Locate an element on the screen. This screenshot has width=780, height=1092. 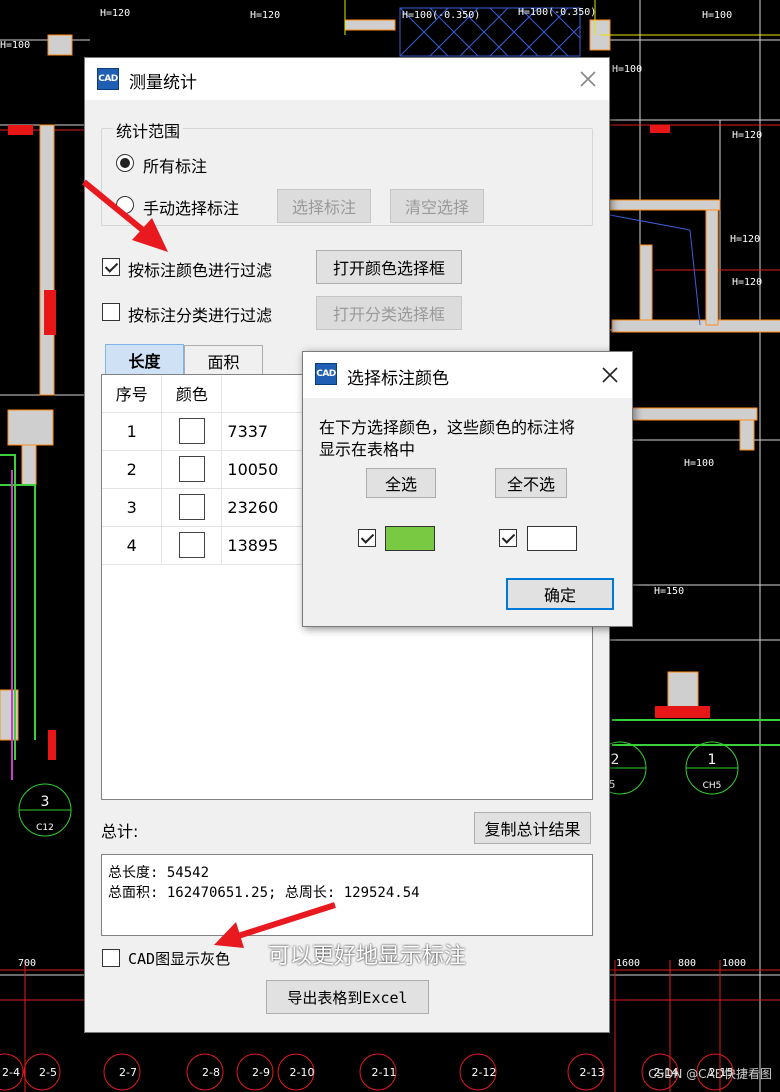
color-filter-label: 按标注颜色进行过滤 is located at coordinates (200, 269).